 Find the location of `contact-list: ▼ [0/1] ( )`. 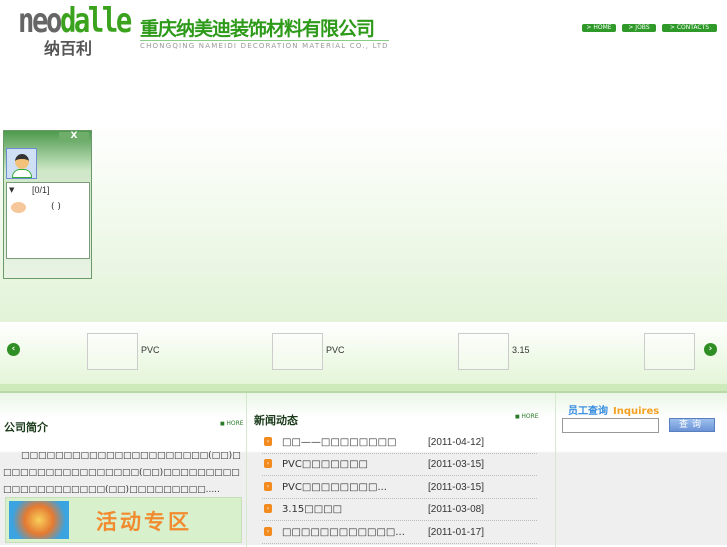

contact-list: ▼ [0/1] ( ) is located at coordinates (48, 220).